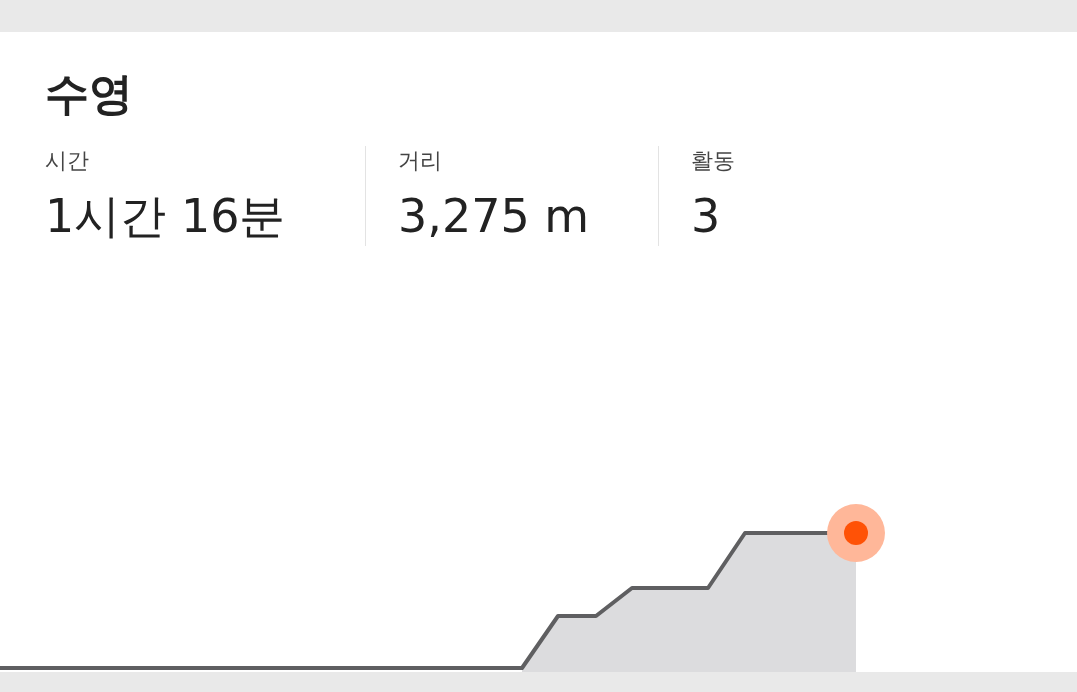 The width and height of the screenshot is (1077, 692). What do you see at coordinates (494, 216) in the screenshot?
I see `stat-value: 3,275 m` at bounding box center [494, 216].